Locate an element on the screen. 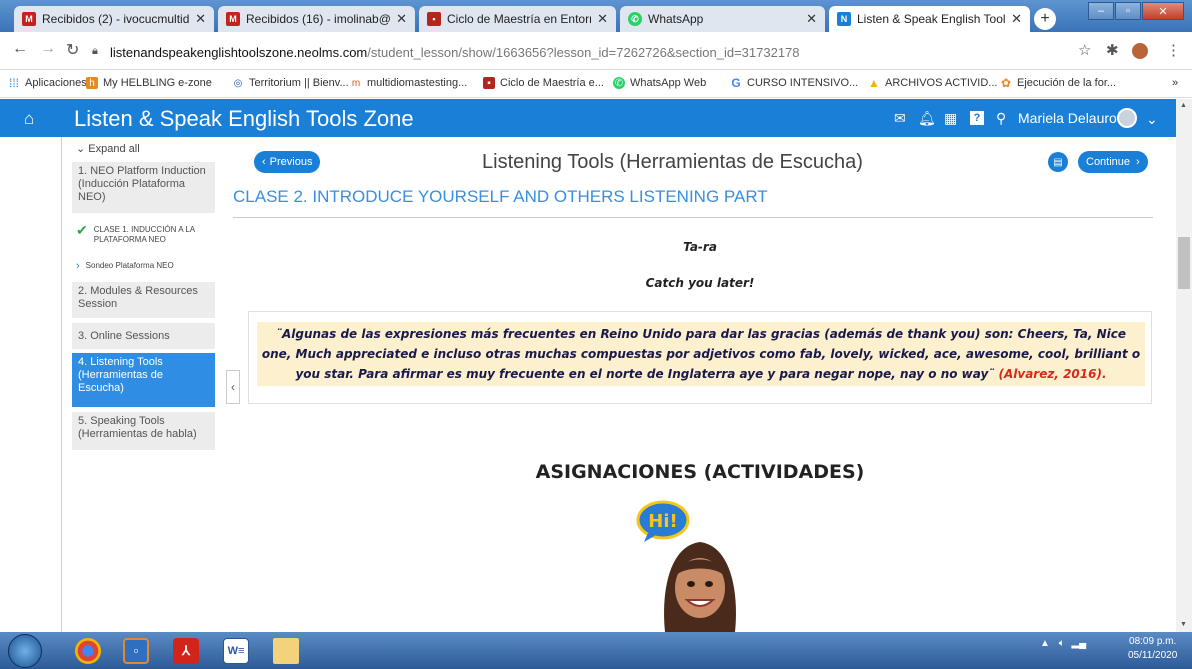 The height and width of the screenshot is (669, 1192). sidebar-subitem-sondeo: › Sondeo Plataforma NEO is located at coordinates (125, 266).